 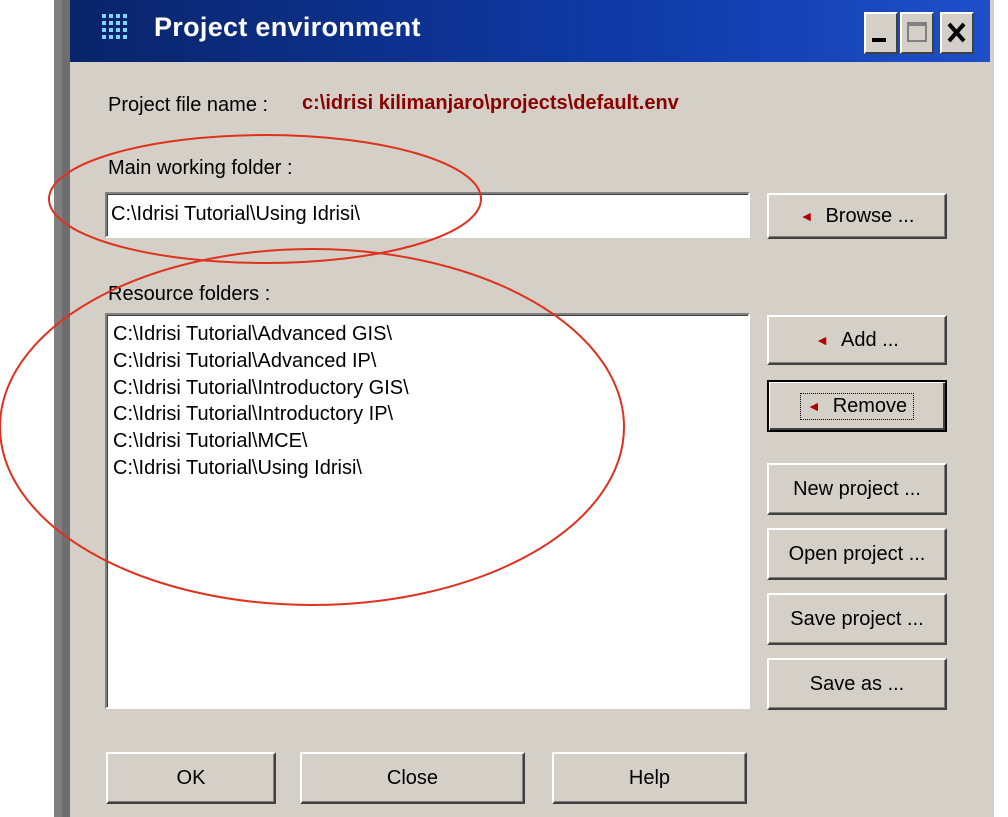 What do you see at coordinates (114, 26) in the screenshot?
I see `dot-grid-icon` at bounding box center [114, 26].